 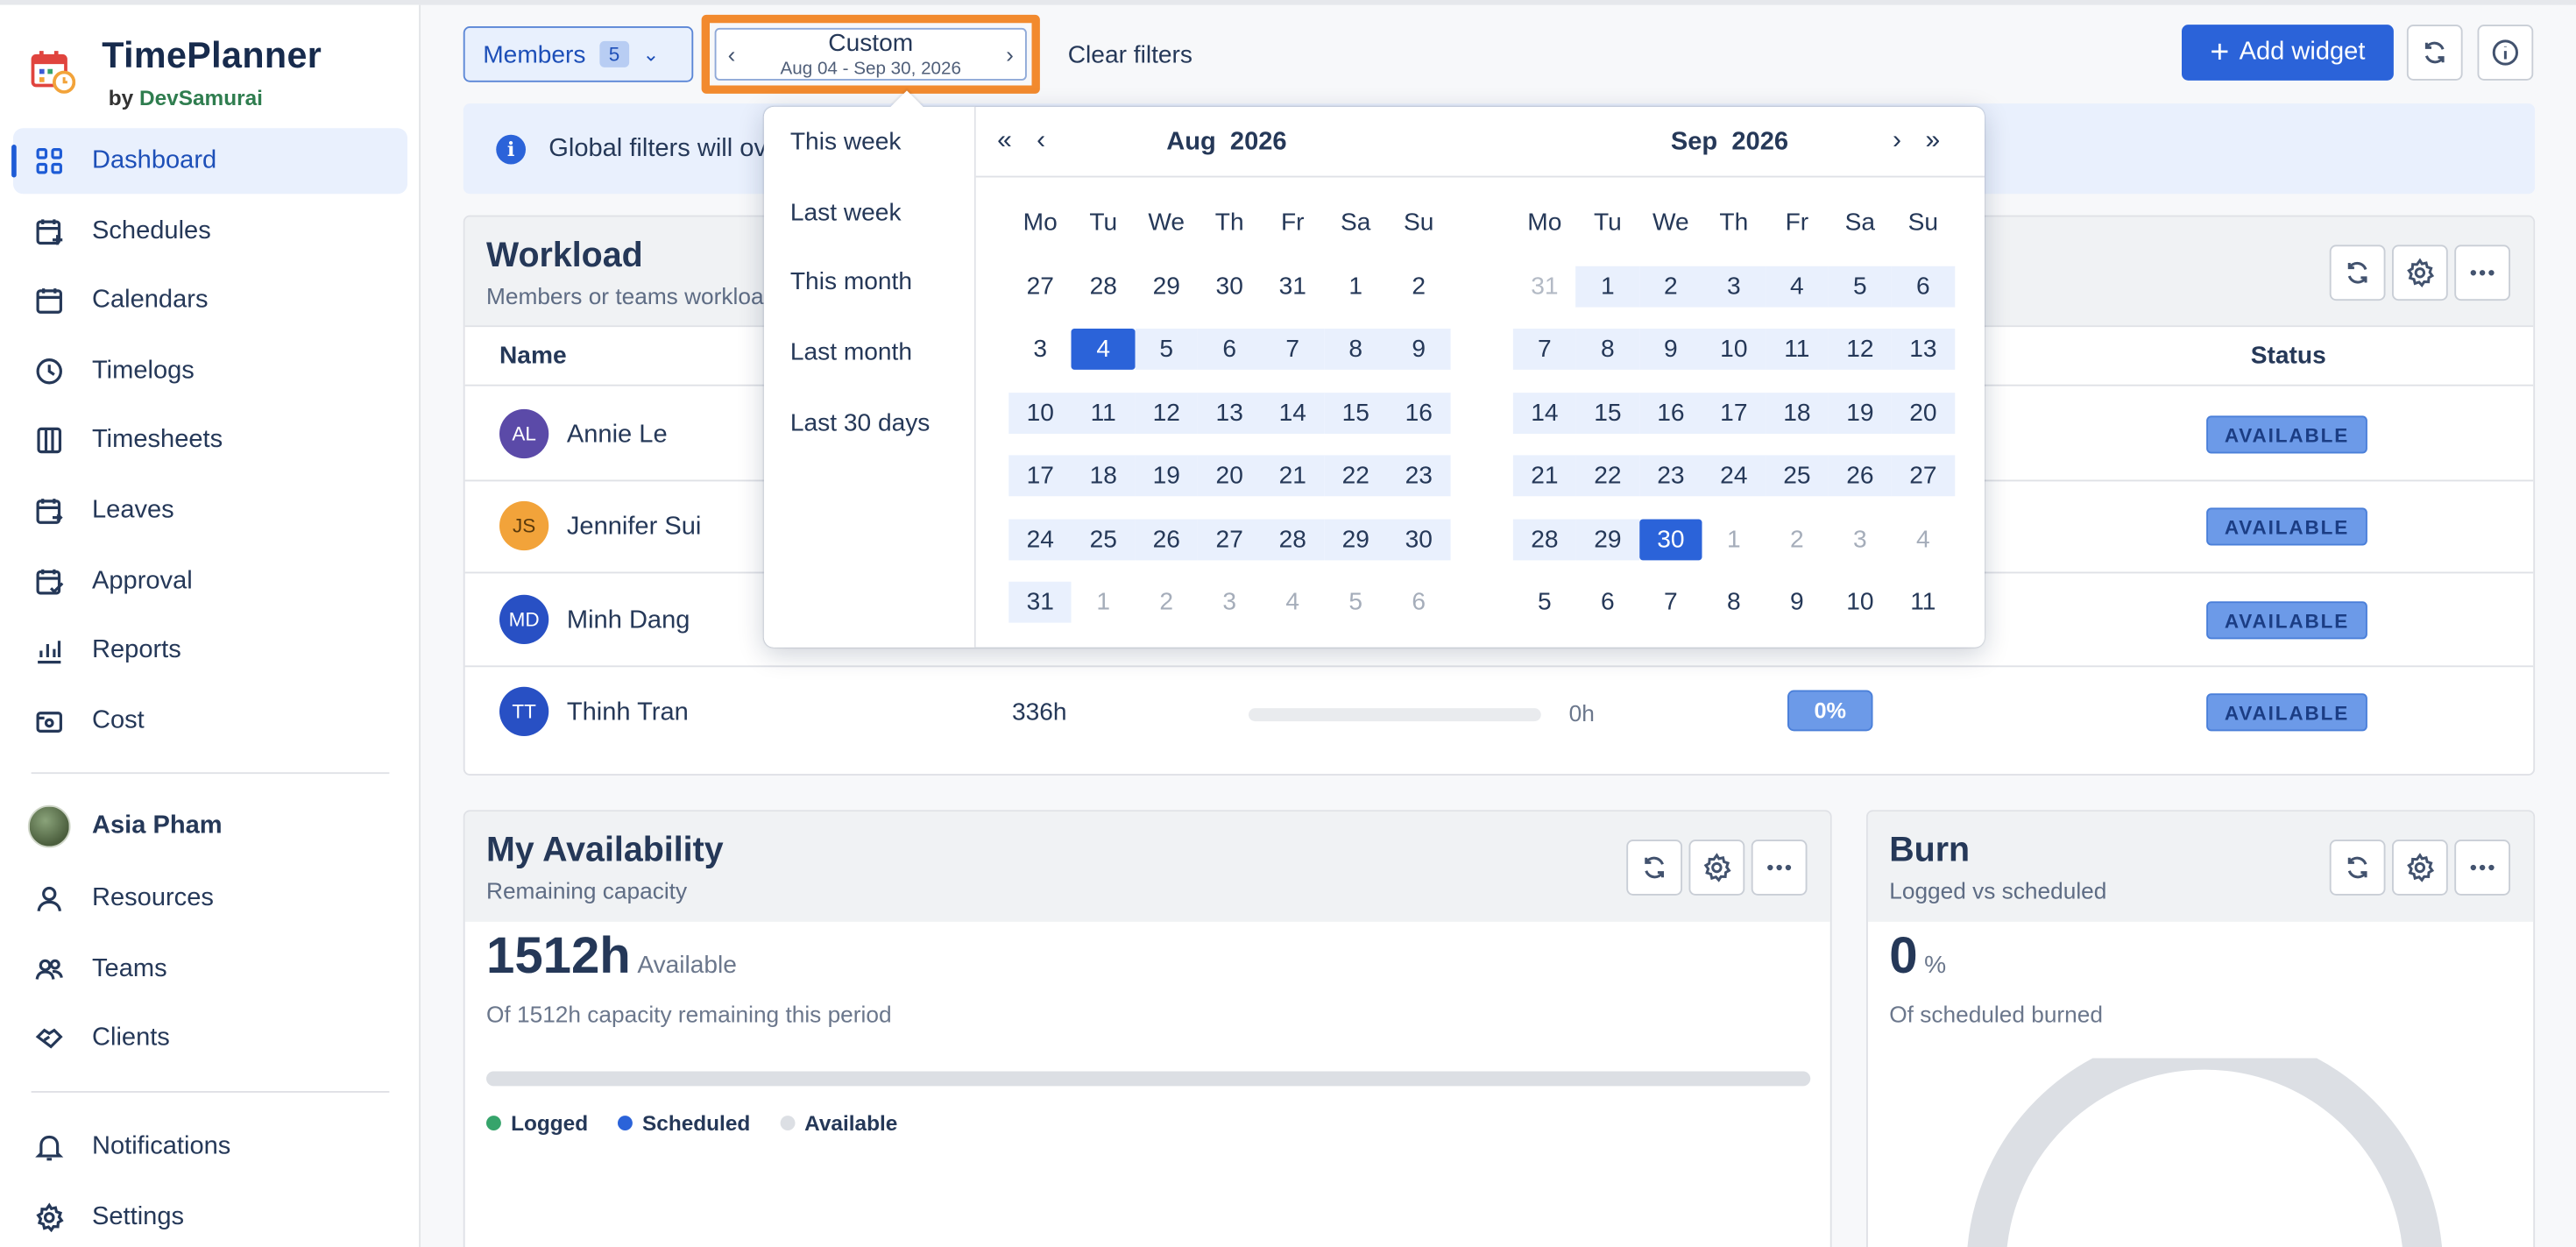 What do you see at coordinates (210, 1215) in the screenshot?
I see `sidebar-item-settings: Settings` at bounding box center [210, 1215].